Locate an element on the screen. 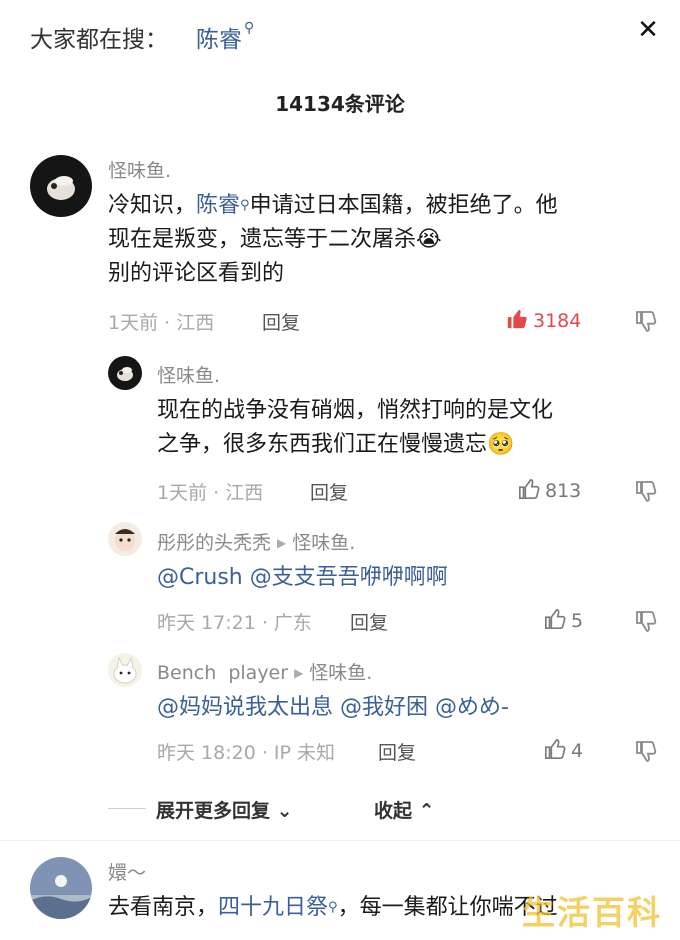  comment-text-segment: 冷知识， is located at coordinates (152, 205).